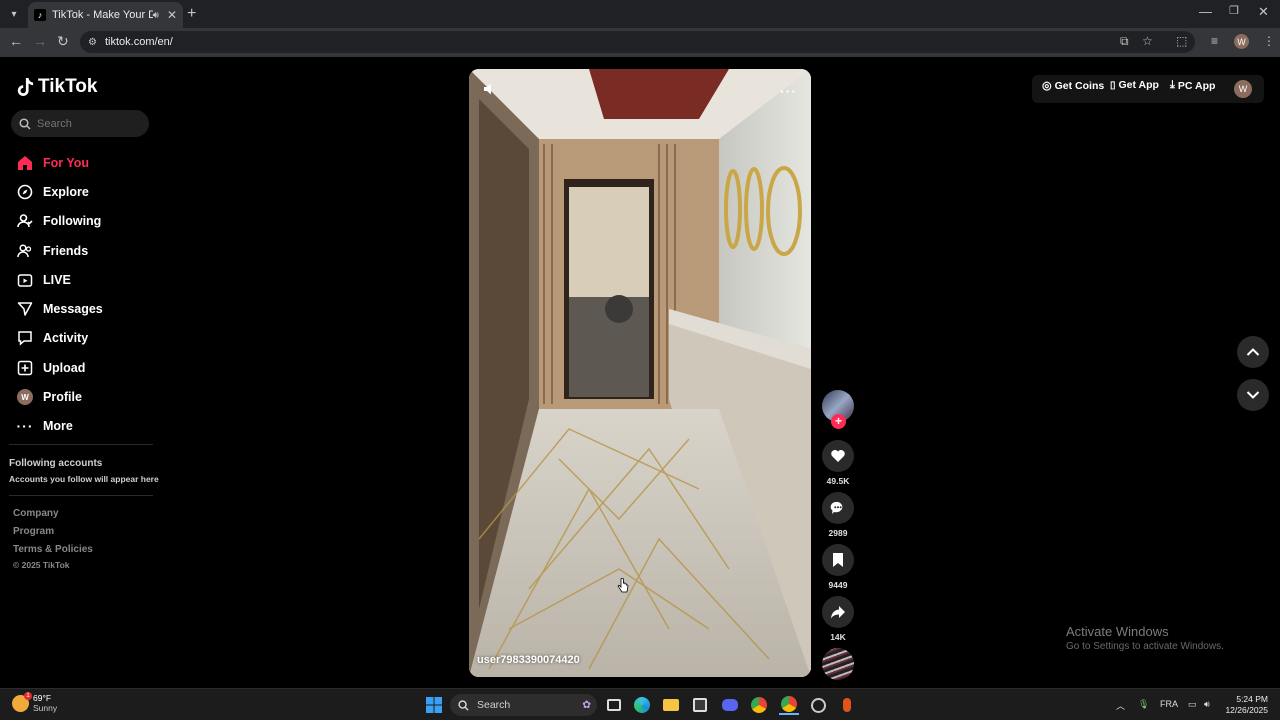  What do you see at coordinates (40, 41) in the screenshot?
I see `forward-icon: →` at bounding box center [40, 41].